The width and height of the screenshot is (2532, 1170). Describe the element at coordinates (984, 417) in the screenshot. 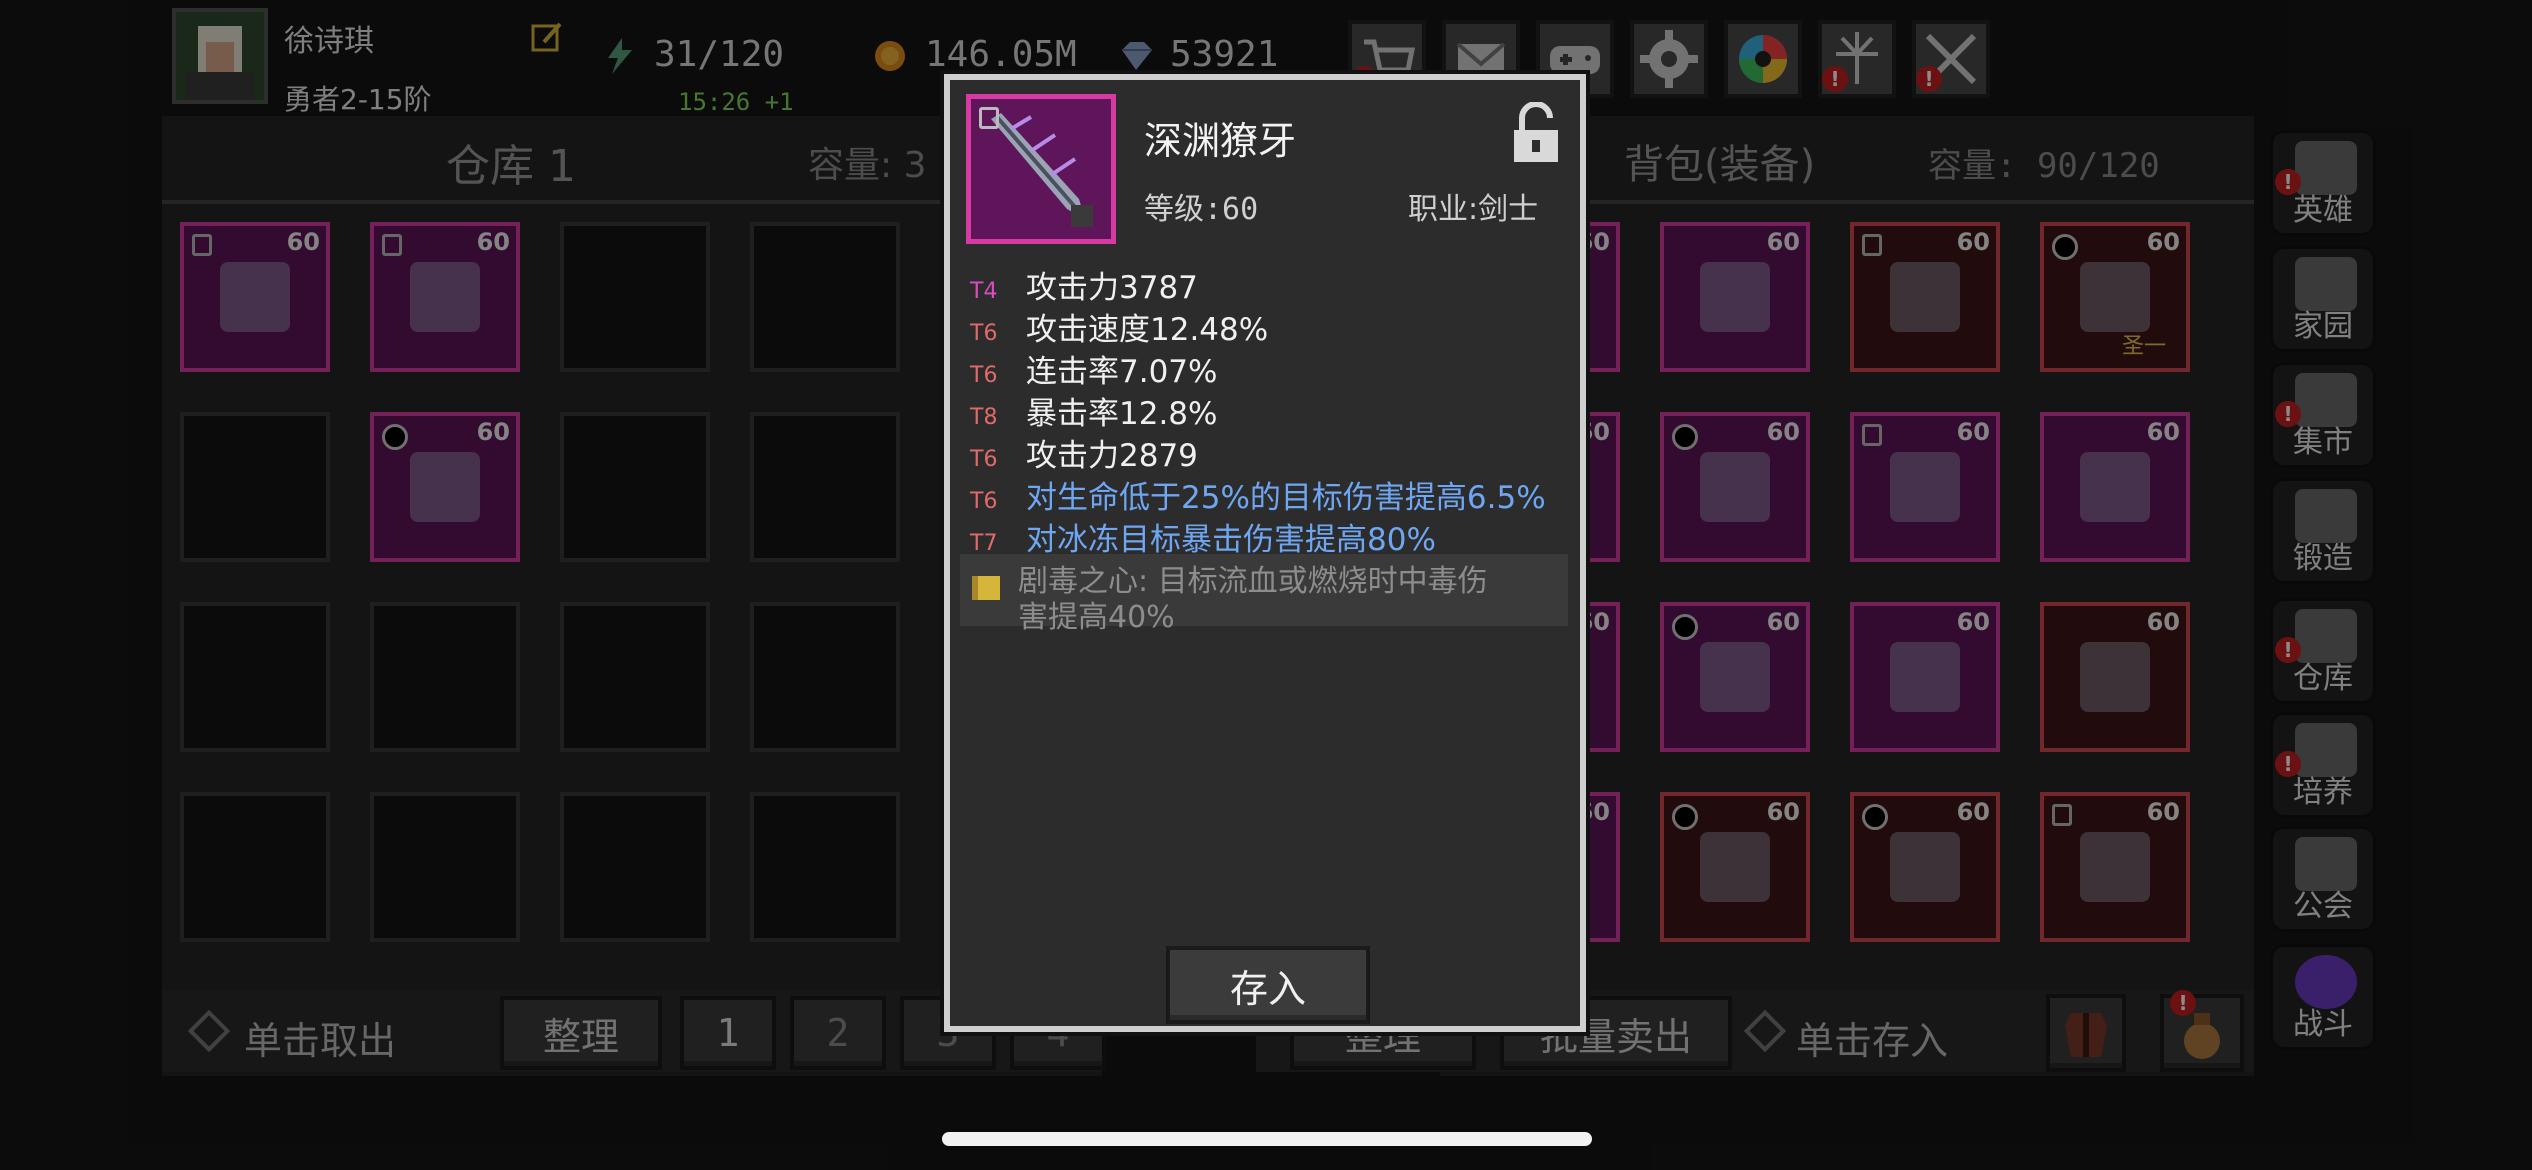

I see `stat-tier: T8` at that location.